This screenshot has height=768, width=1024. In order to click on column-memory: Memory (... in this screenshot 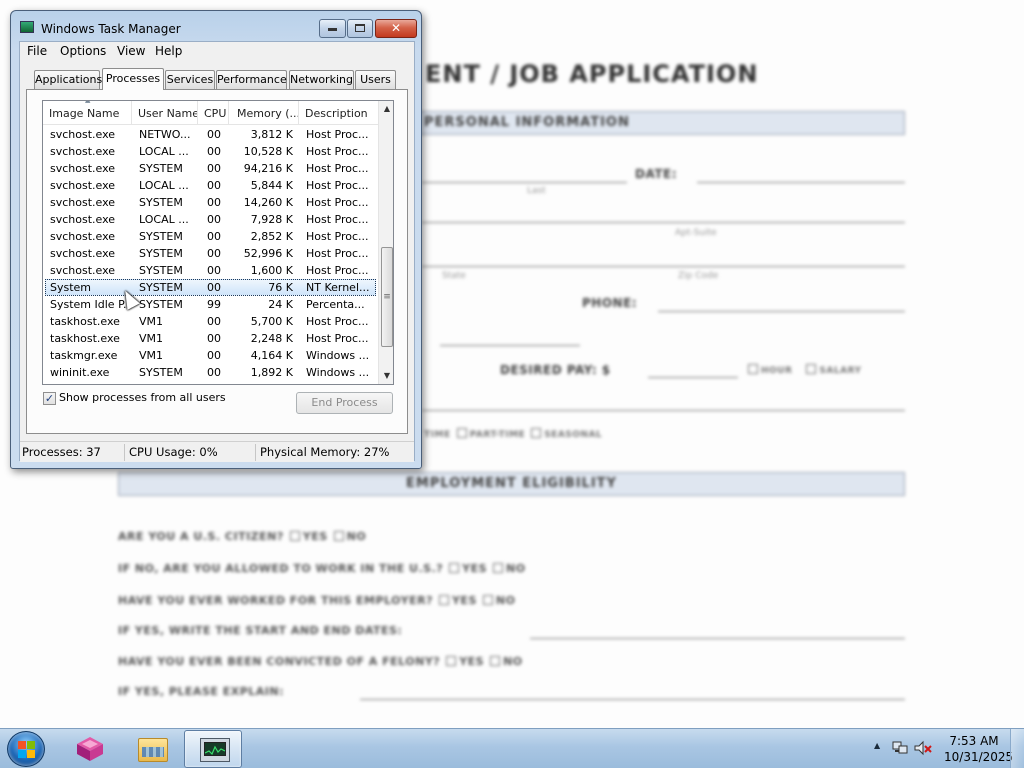, I will do `click(264, 113)`.